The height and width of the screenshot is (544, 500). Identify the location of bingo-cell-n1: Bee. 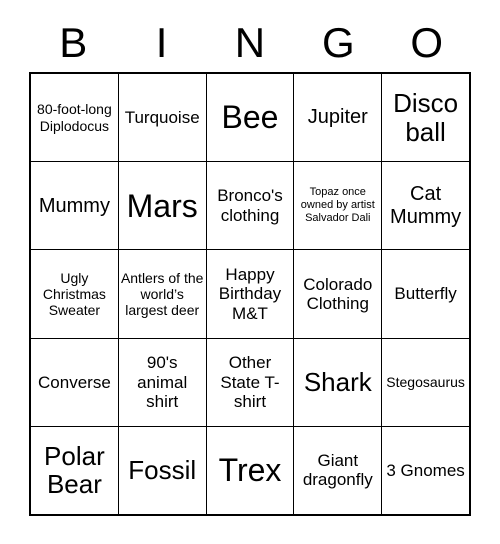
(249, 118).